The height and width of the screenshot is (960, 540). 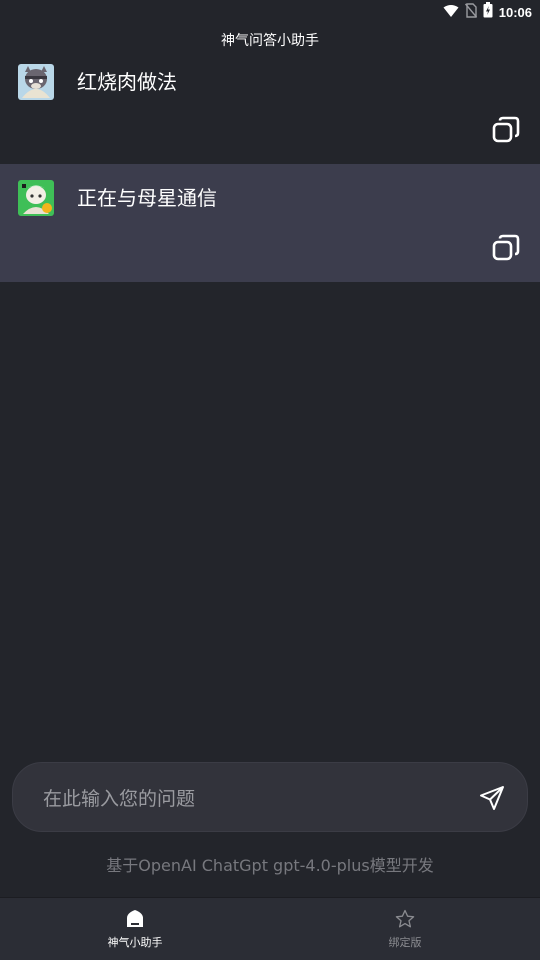 What do you see at coordinates (135, 929) in the screenshot?
I see `nav-item-assistant: 神气小助手` at bounding box center [135, 929].